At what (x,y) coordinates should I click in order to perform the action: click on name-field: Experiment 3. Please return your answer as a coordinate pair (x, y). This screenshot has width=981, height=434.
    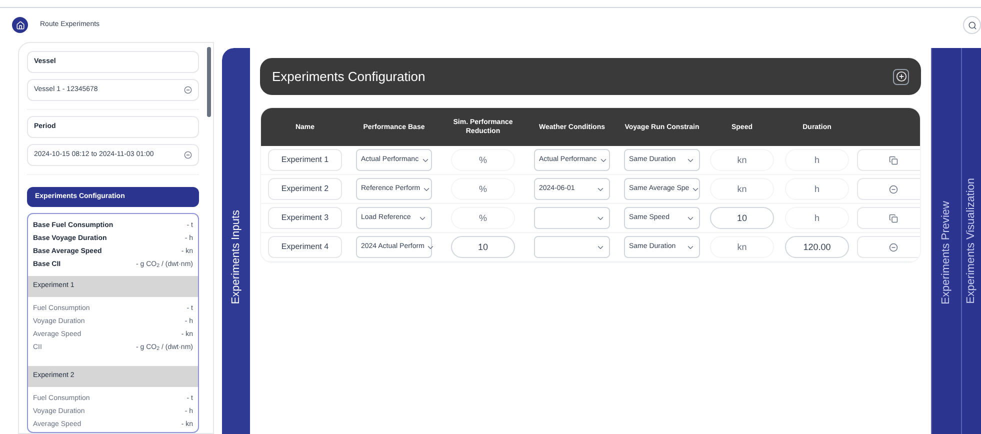
    Looking at the image, I should click on (305, 218).